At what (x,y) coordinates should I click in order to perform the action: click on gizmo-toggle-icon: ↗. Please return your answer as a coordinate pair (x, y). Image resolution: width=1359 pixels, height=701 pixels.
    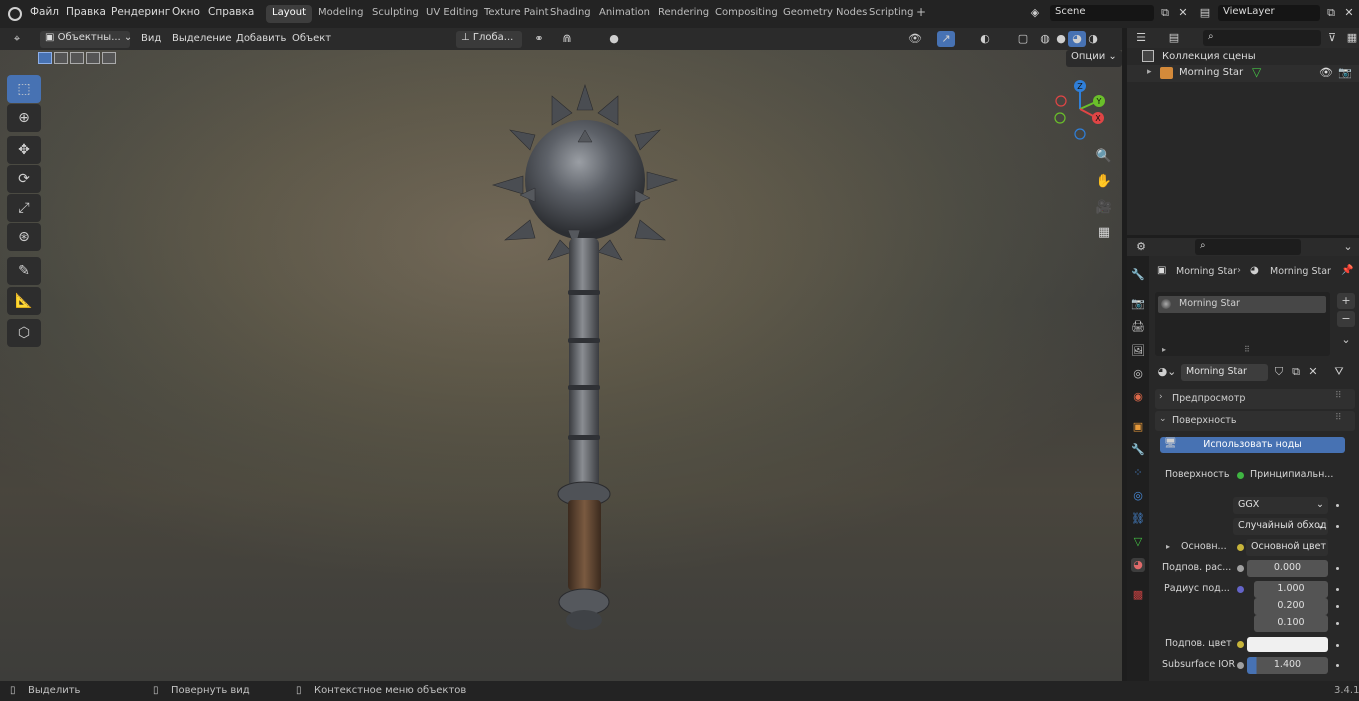
    Looking at the image, I should click on (946, 39).